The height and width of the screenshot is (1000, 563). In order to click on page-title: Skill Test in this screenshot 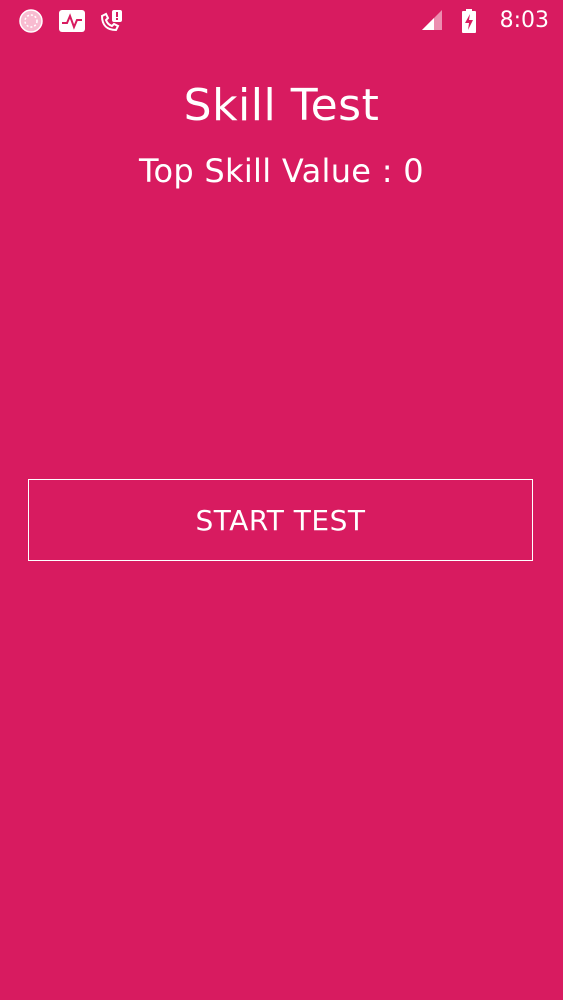, I will do `click(281, 105)`.